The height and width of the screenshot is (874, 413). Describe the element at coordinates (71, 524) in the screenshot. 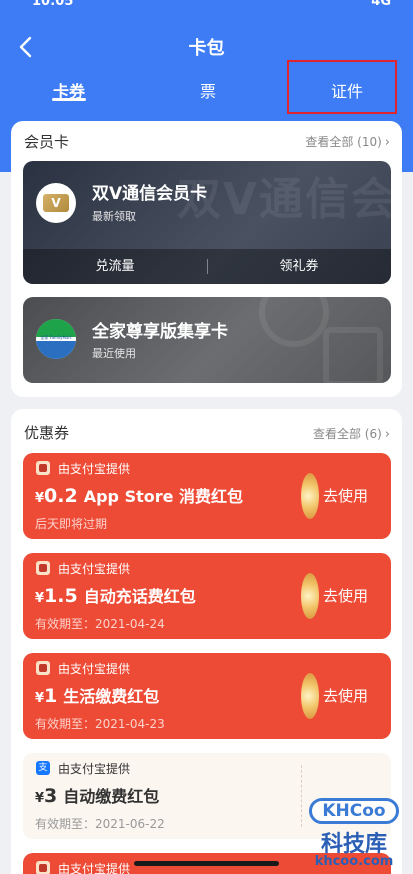

I see `coupon-expiry: 后天即将过期` at that location.